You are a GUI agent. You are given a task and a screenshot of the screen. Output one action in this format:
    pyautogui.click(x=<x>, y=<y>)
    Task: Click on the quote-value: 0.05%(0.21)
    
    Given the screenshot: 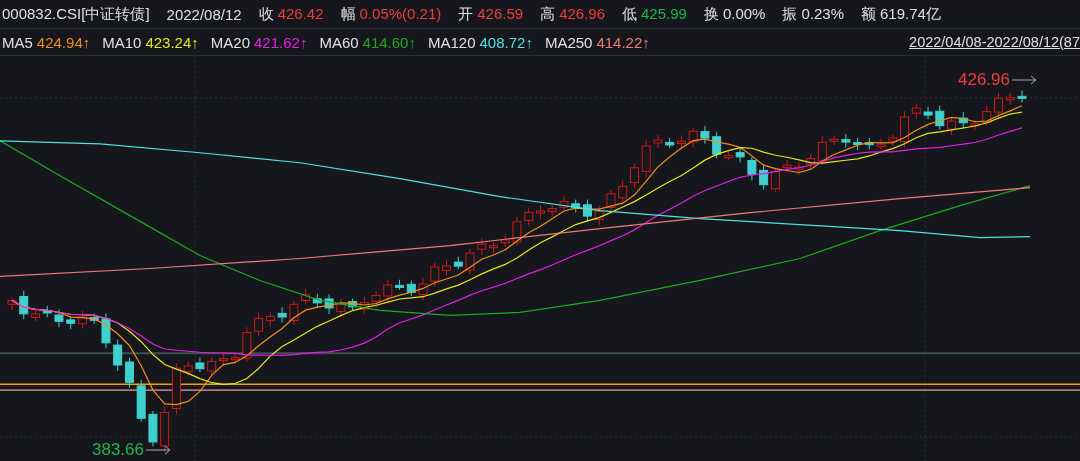 What is the action you would take?
    pyautogui.click(x=400, y=14)
    